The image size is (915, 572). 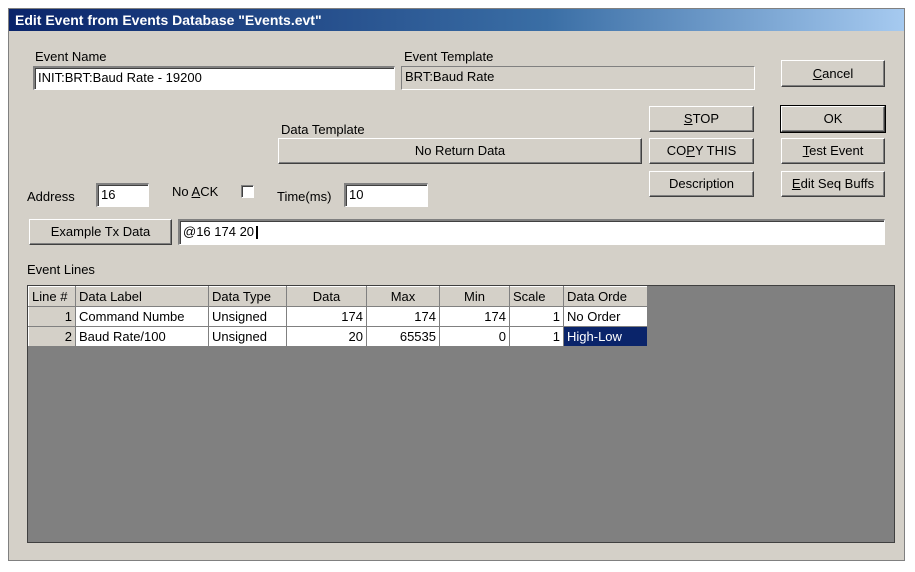 What do you see at coordinates (796, 183) in the screenshot?
I see `editseq-hotkey: E` at bounding box center [796, 183].